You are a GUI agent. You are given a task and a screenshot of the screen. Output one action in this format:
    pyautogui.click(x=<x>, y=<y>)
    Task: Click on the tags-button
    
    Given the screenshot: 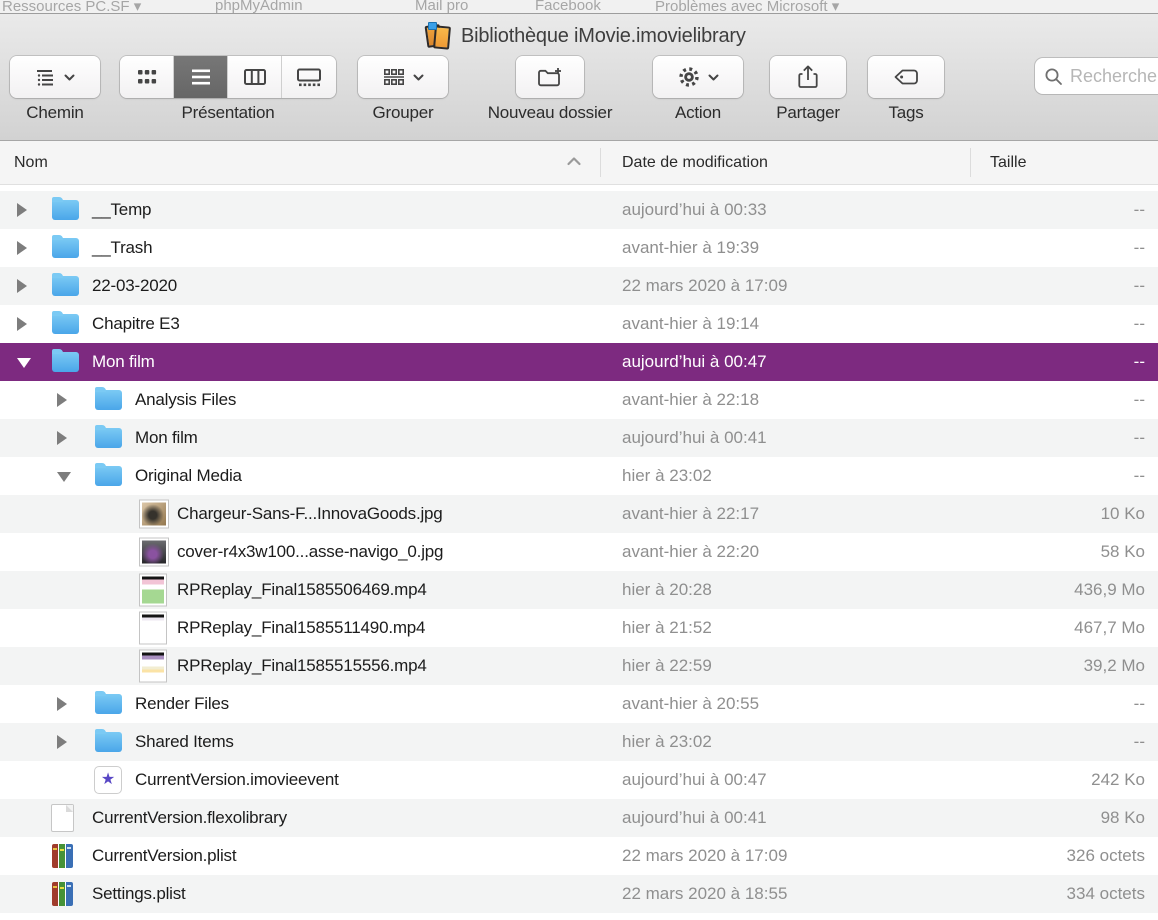 What is the action you would take?
    pyautogui.click(x=906, y=77)
    